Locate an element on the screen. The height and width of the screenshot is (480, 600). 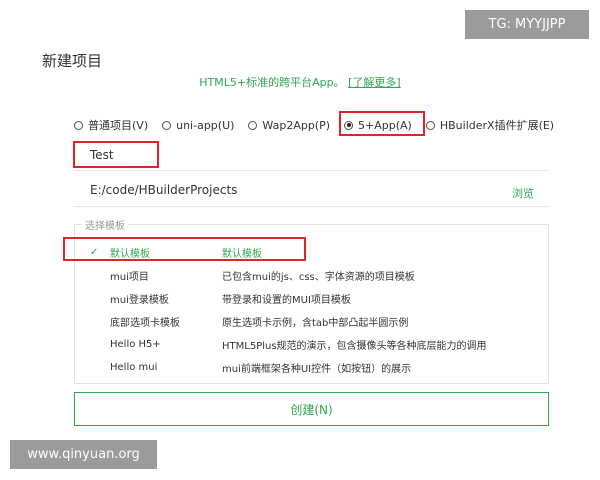
browse-button: 浏览 is located at coordinates (523, 193).